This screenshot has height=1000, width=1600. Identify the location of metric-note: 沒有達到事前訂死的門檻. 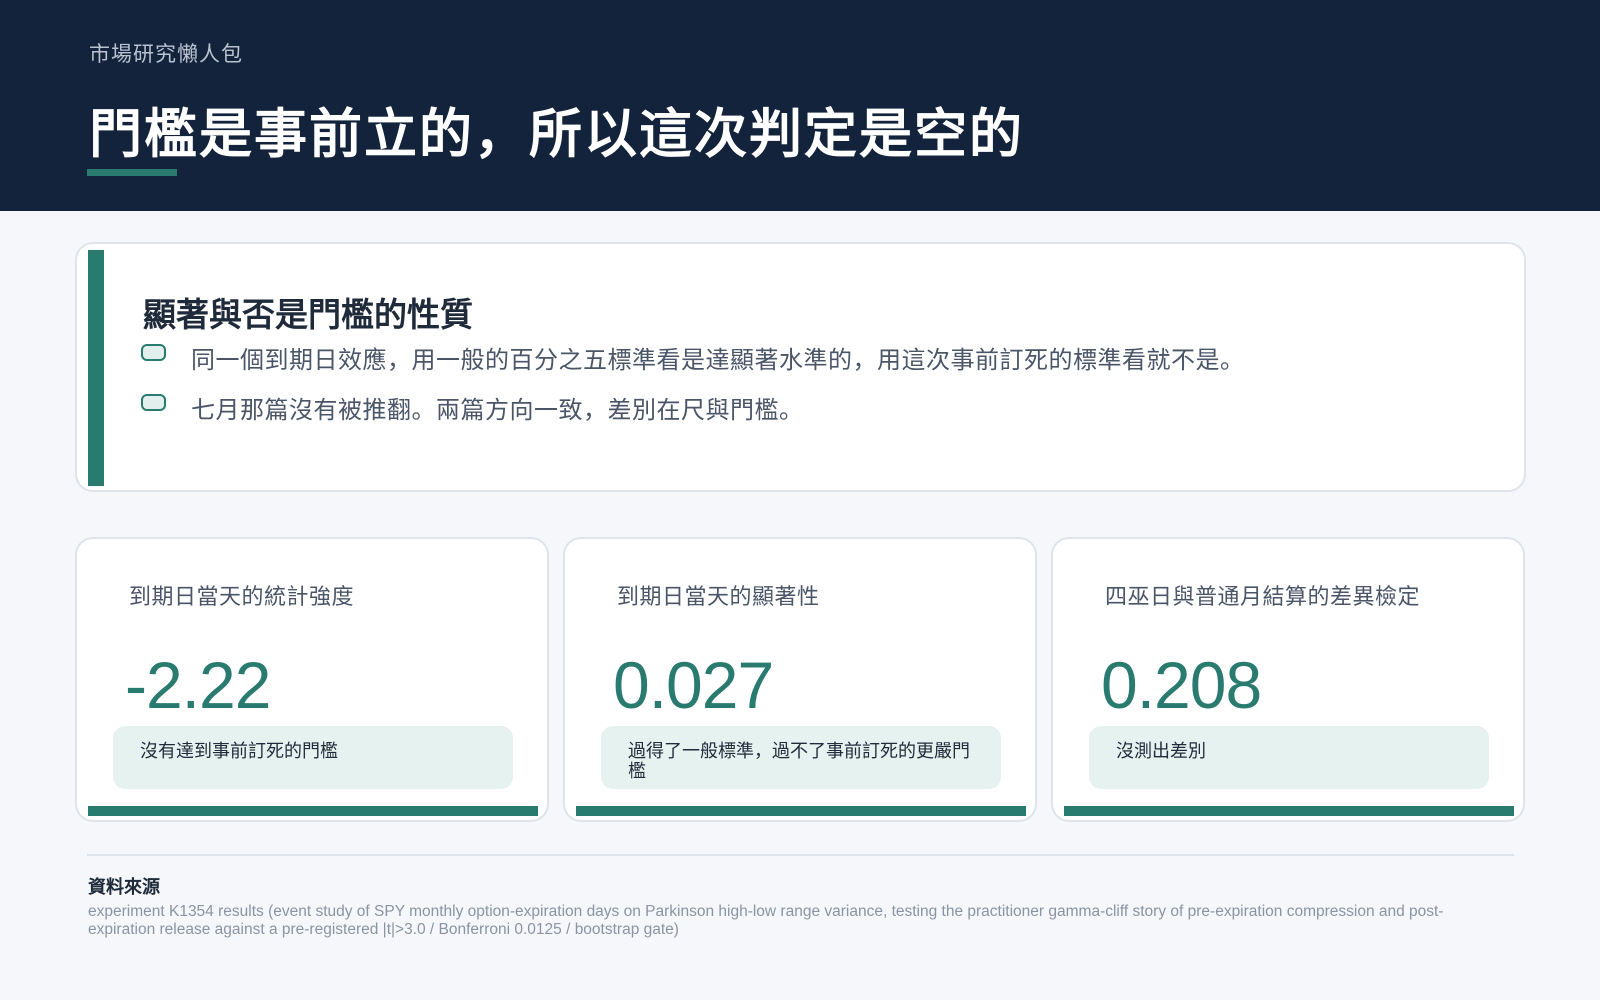
(313, 757).